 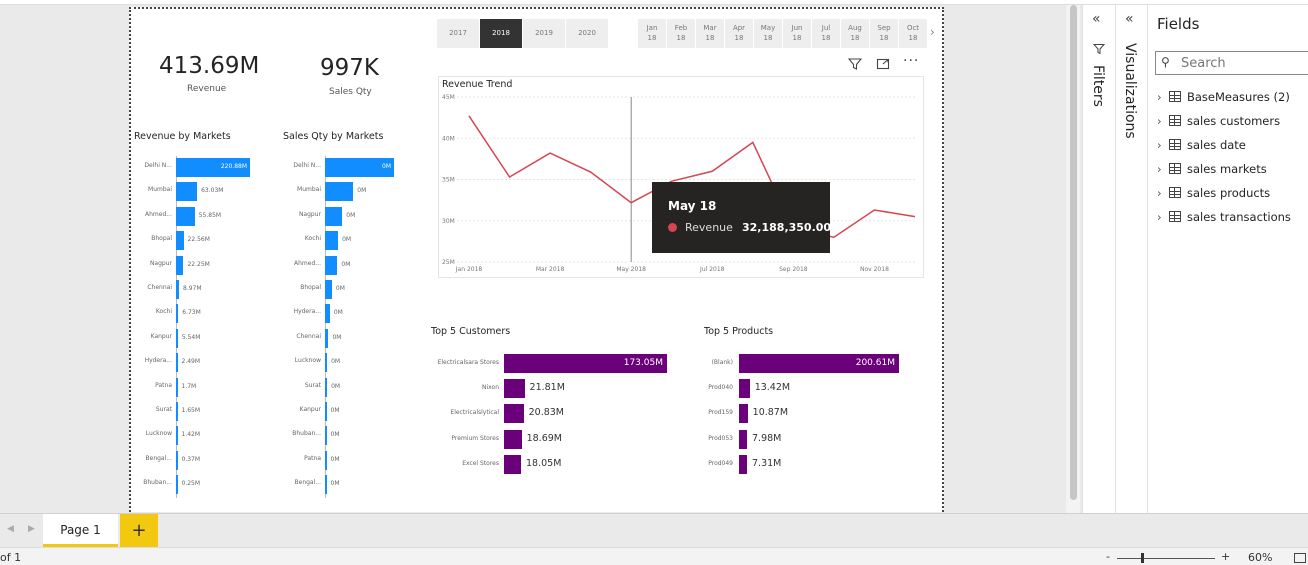 I want to click on prev-page-icon: ◀, so click(x=10, y=529).